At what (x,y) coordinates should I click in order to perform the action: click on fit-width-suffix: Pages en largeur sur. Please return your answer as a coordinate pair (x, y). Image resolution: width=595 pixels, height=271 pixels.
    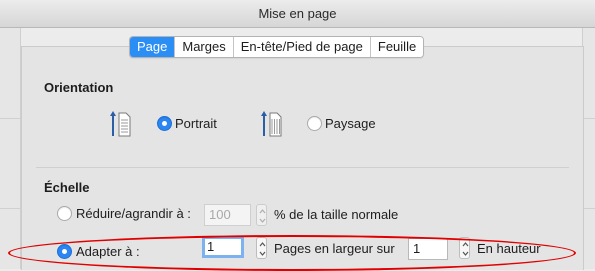
    Looking at the image, I should click on (334, 248).